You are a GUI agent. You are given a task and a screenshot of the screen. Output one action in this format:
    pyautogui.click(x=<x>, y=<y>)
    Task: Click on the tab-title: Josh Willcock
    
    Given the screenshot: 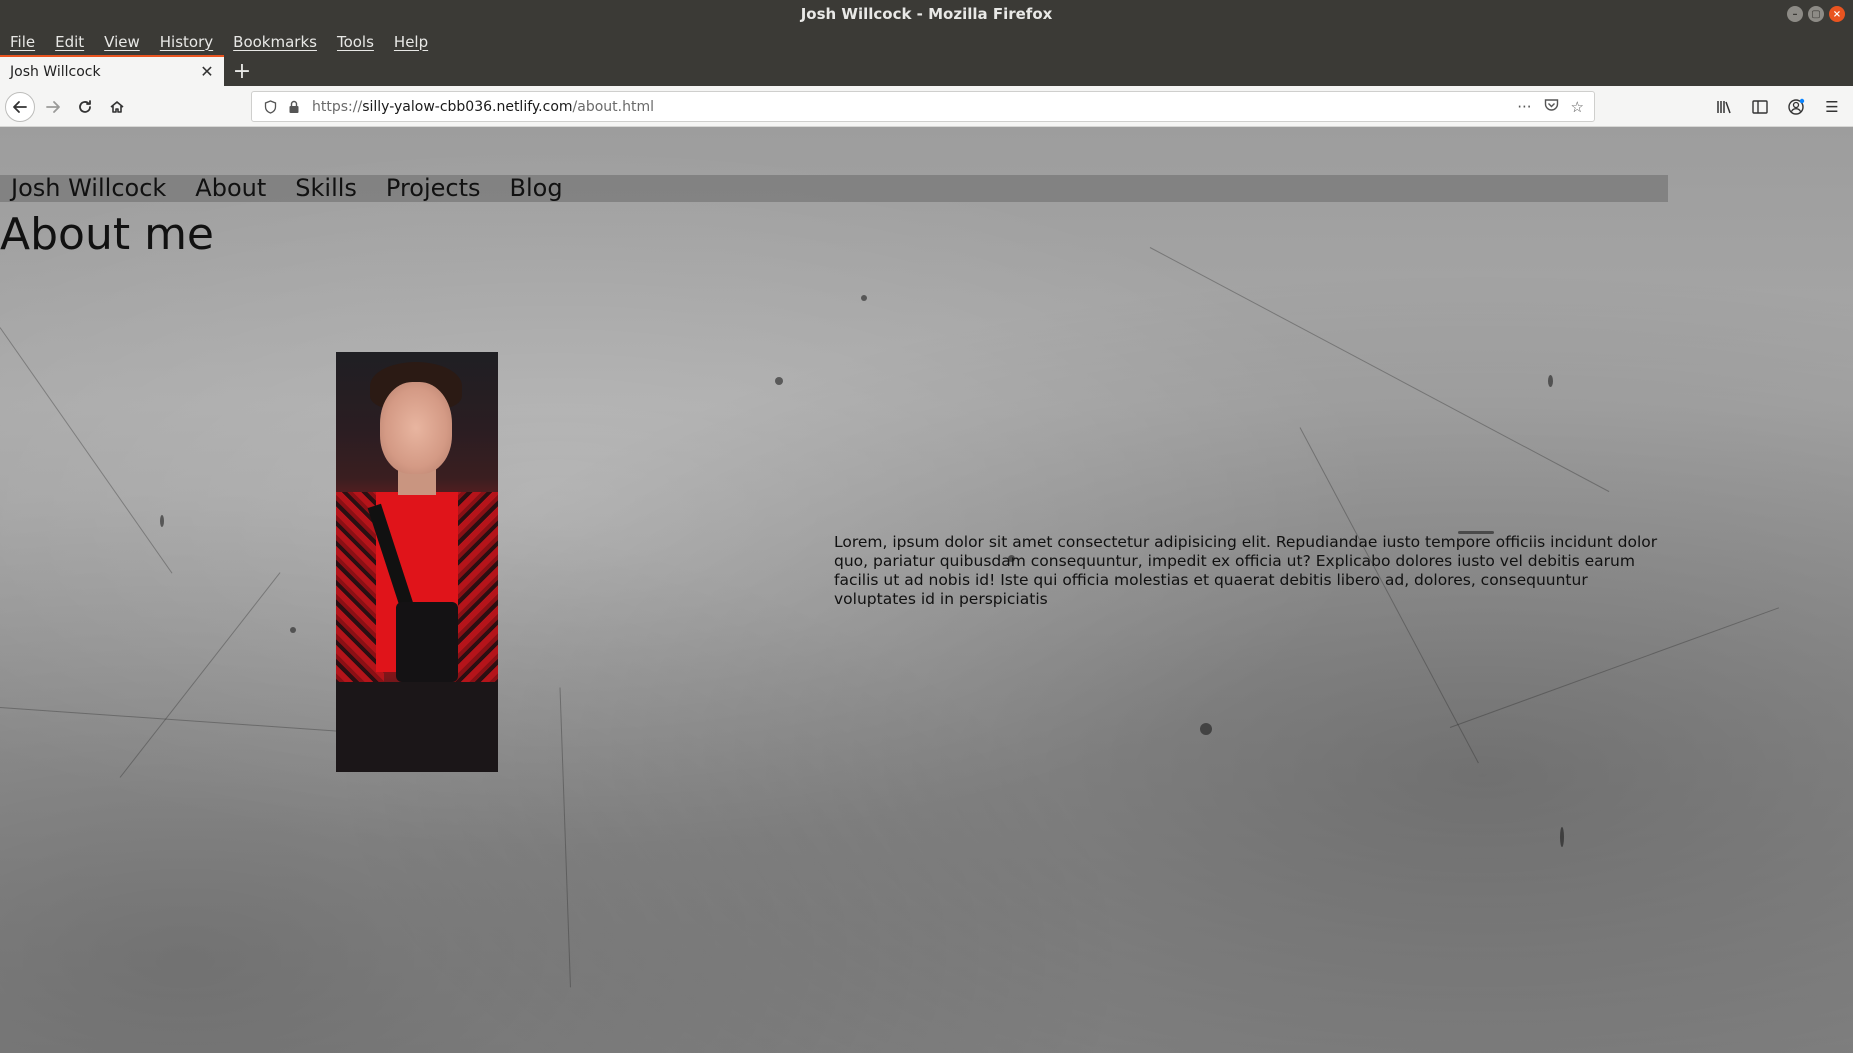 What is the action you would take?
    pyautogui.click(x=55, y=71)
    